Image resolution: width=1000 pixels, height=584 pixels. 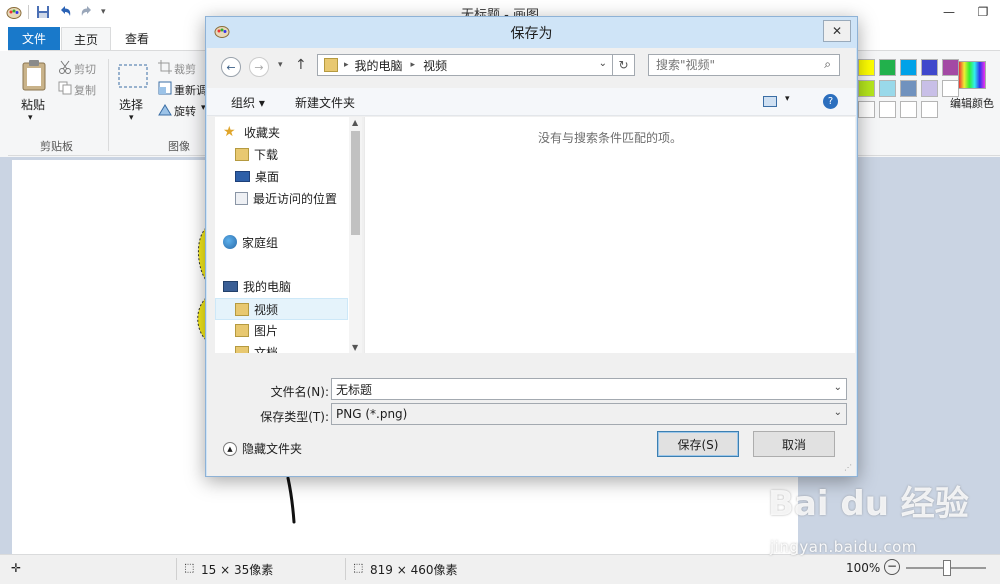 What do you see at coordinates (260, 242) in the screenshot?
I see `nav-label: 家庭组` at bounding box center [260, 242].